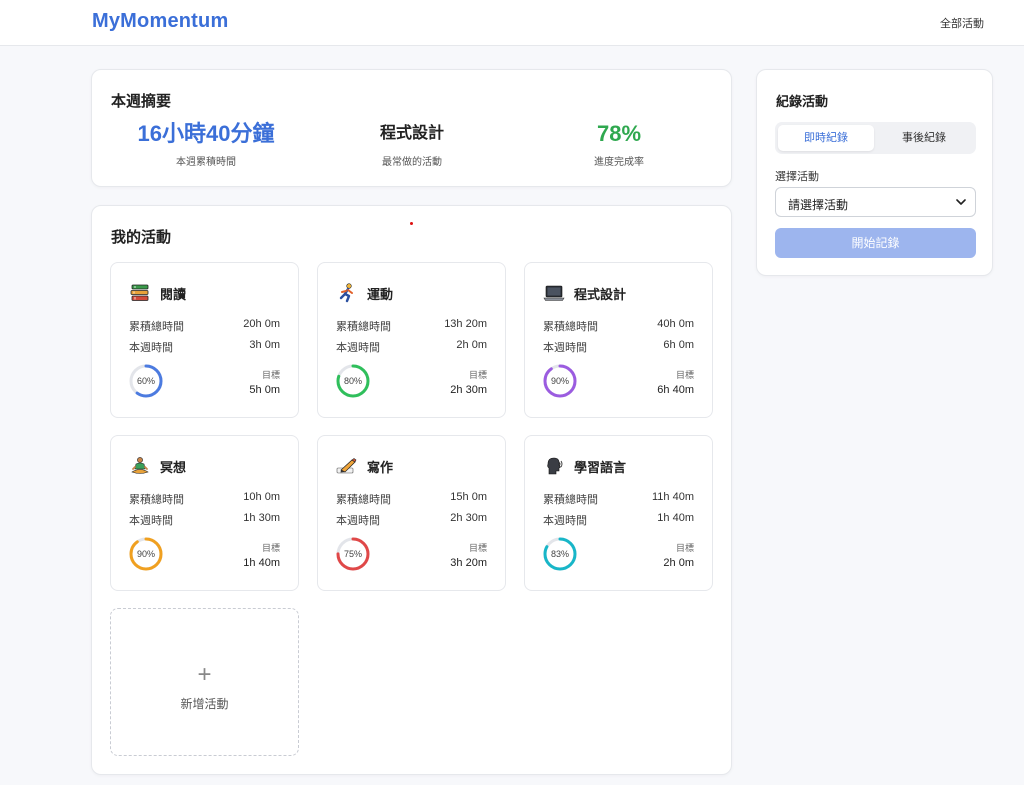 This screenshot has height=785, width=1024. Describe the element at coordinates (173, 467) in the screenshot. I see `activity-name: 冥想` at that location.